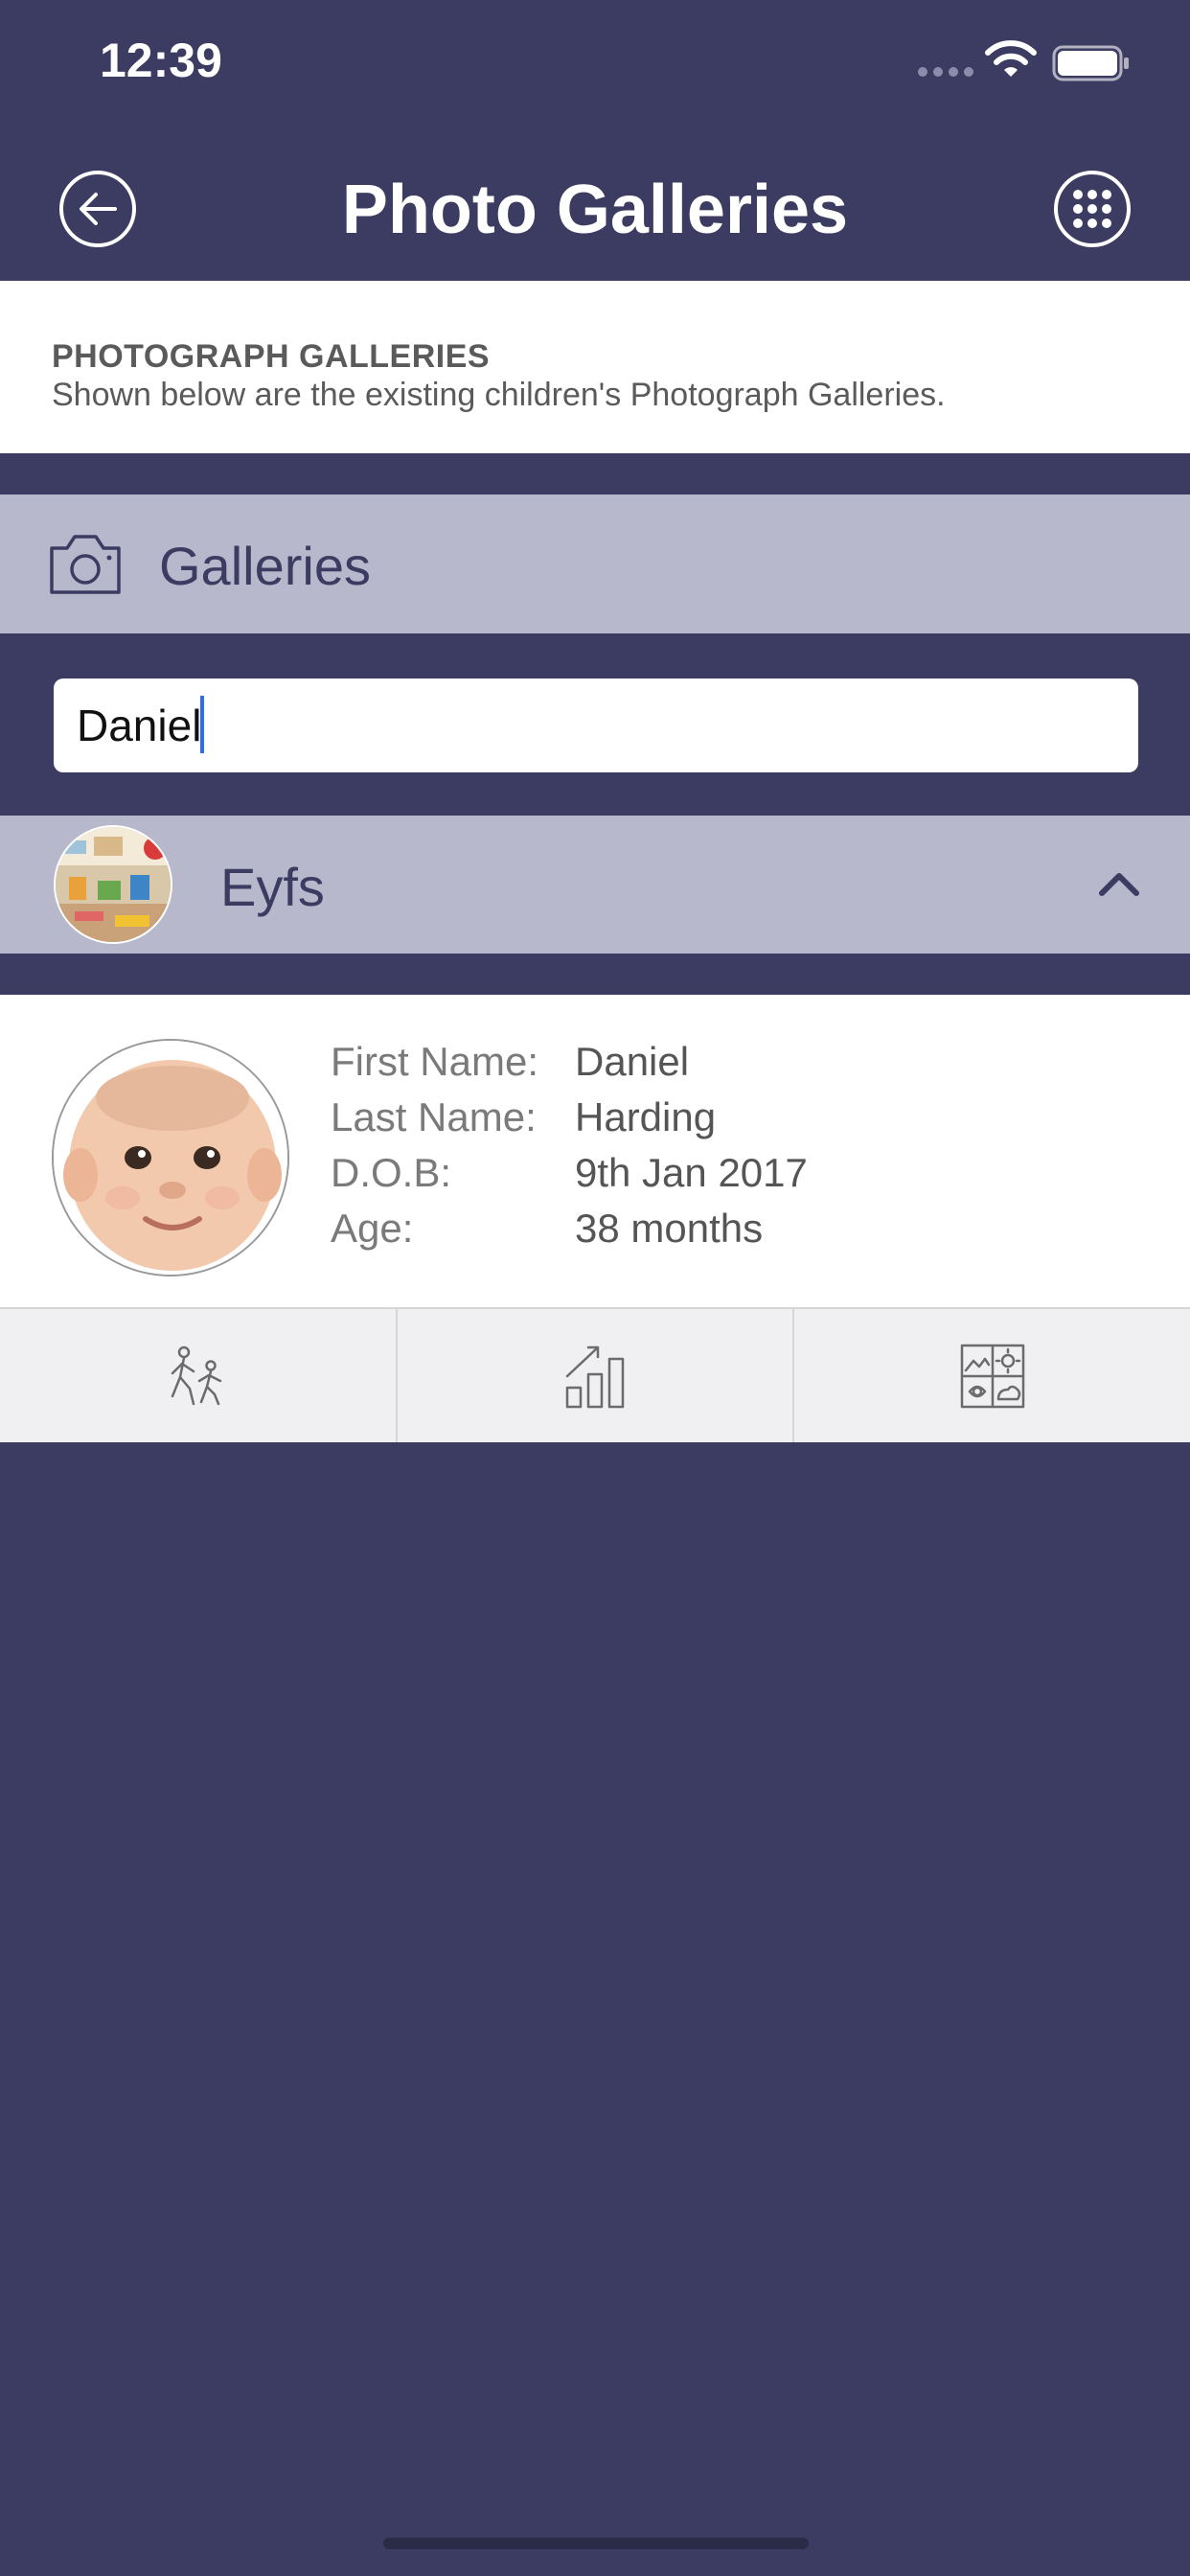 Image resolution: width=1190 pixels, height=2576 pixels. What do you see at coordinates (633, 1061) in the screenshot?
I see `first-name-value: Daniel` at bounding box center [633, 1061].